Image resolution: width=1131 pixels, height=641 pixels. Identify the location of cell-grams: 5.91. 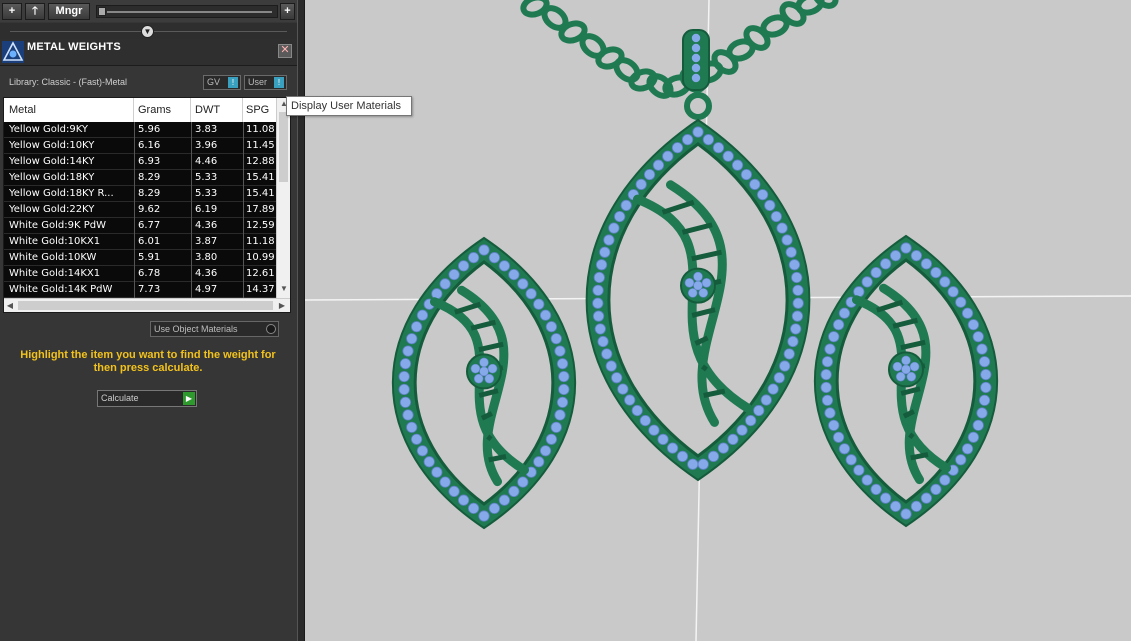
(149, 257).